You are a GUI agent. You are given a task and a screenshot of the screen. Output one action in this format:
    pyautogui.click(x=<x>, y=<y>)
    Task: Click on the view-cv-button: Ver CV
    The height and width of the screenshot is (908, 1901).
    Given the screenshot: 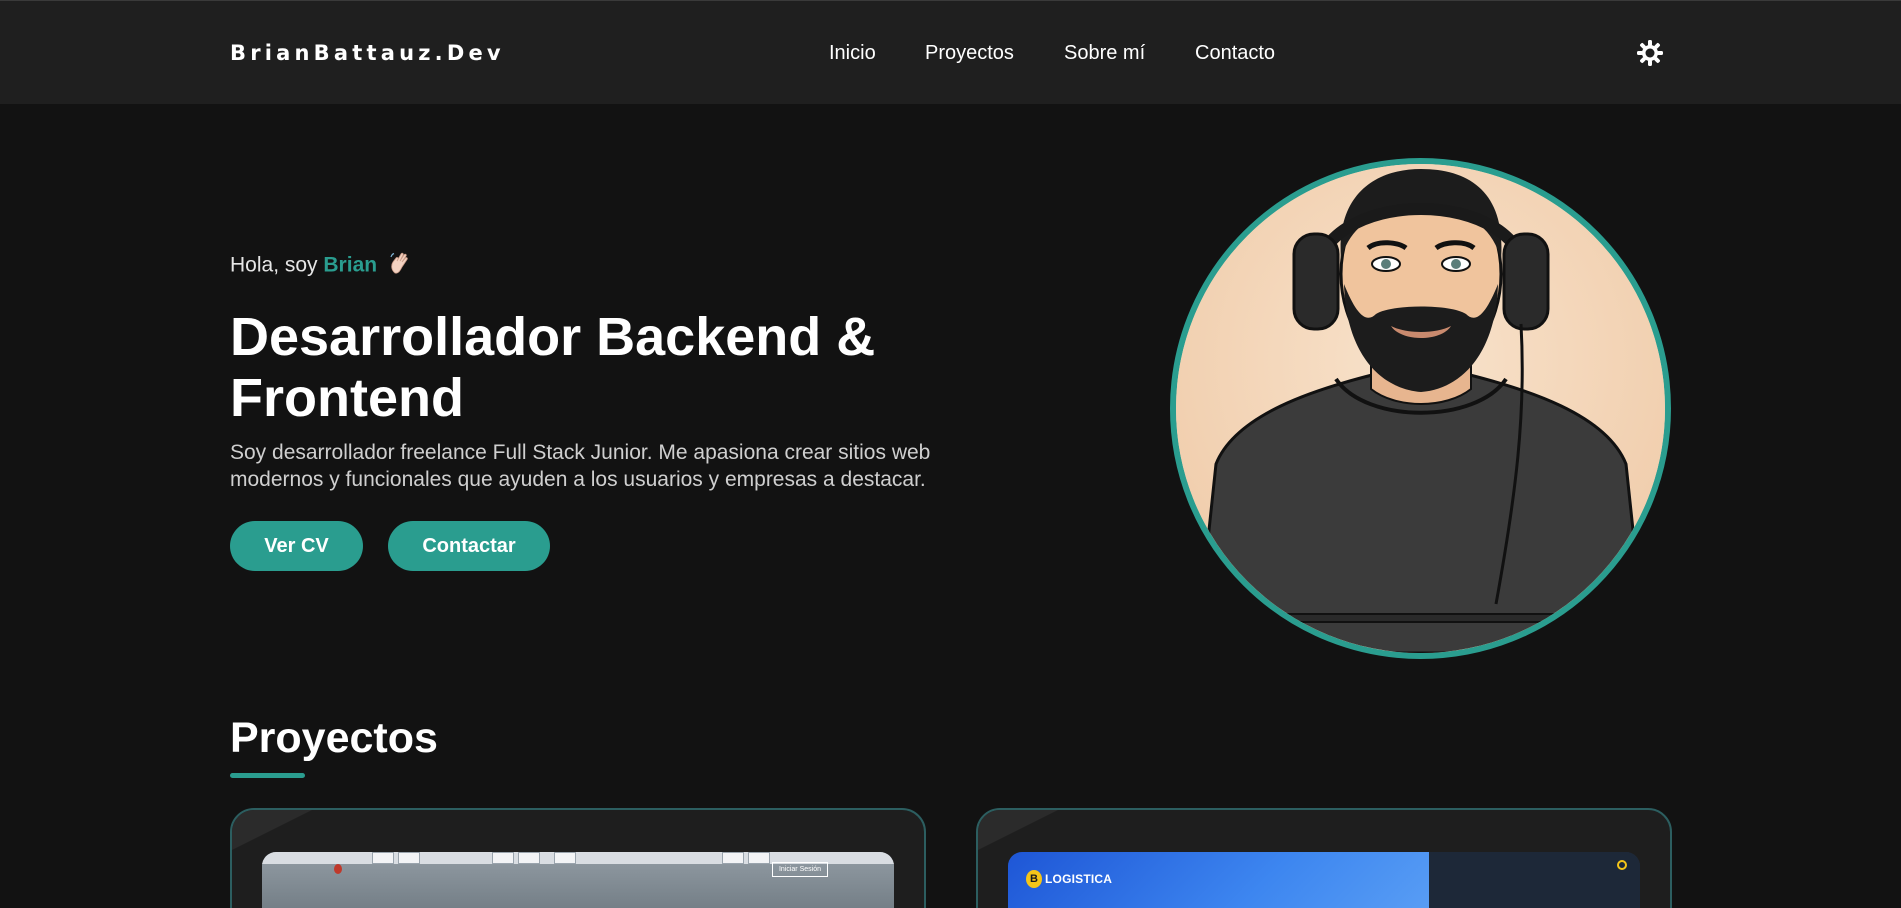 What is the action you would take?
    pyautogui.click(x=296, y=546)
    